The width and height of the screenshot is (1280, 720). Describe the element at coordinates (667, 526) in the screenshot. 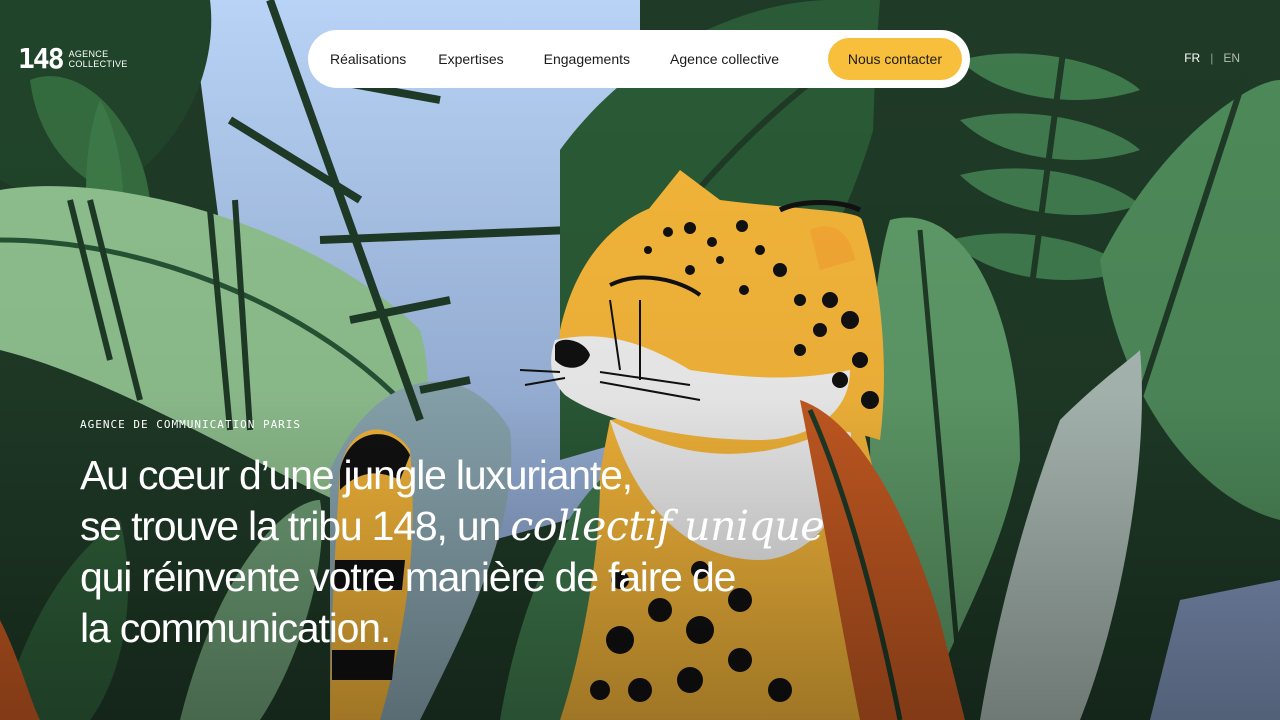

I see `headline-emphasis: collectif unique` at that location.